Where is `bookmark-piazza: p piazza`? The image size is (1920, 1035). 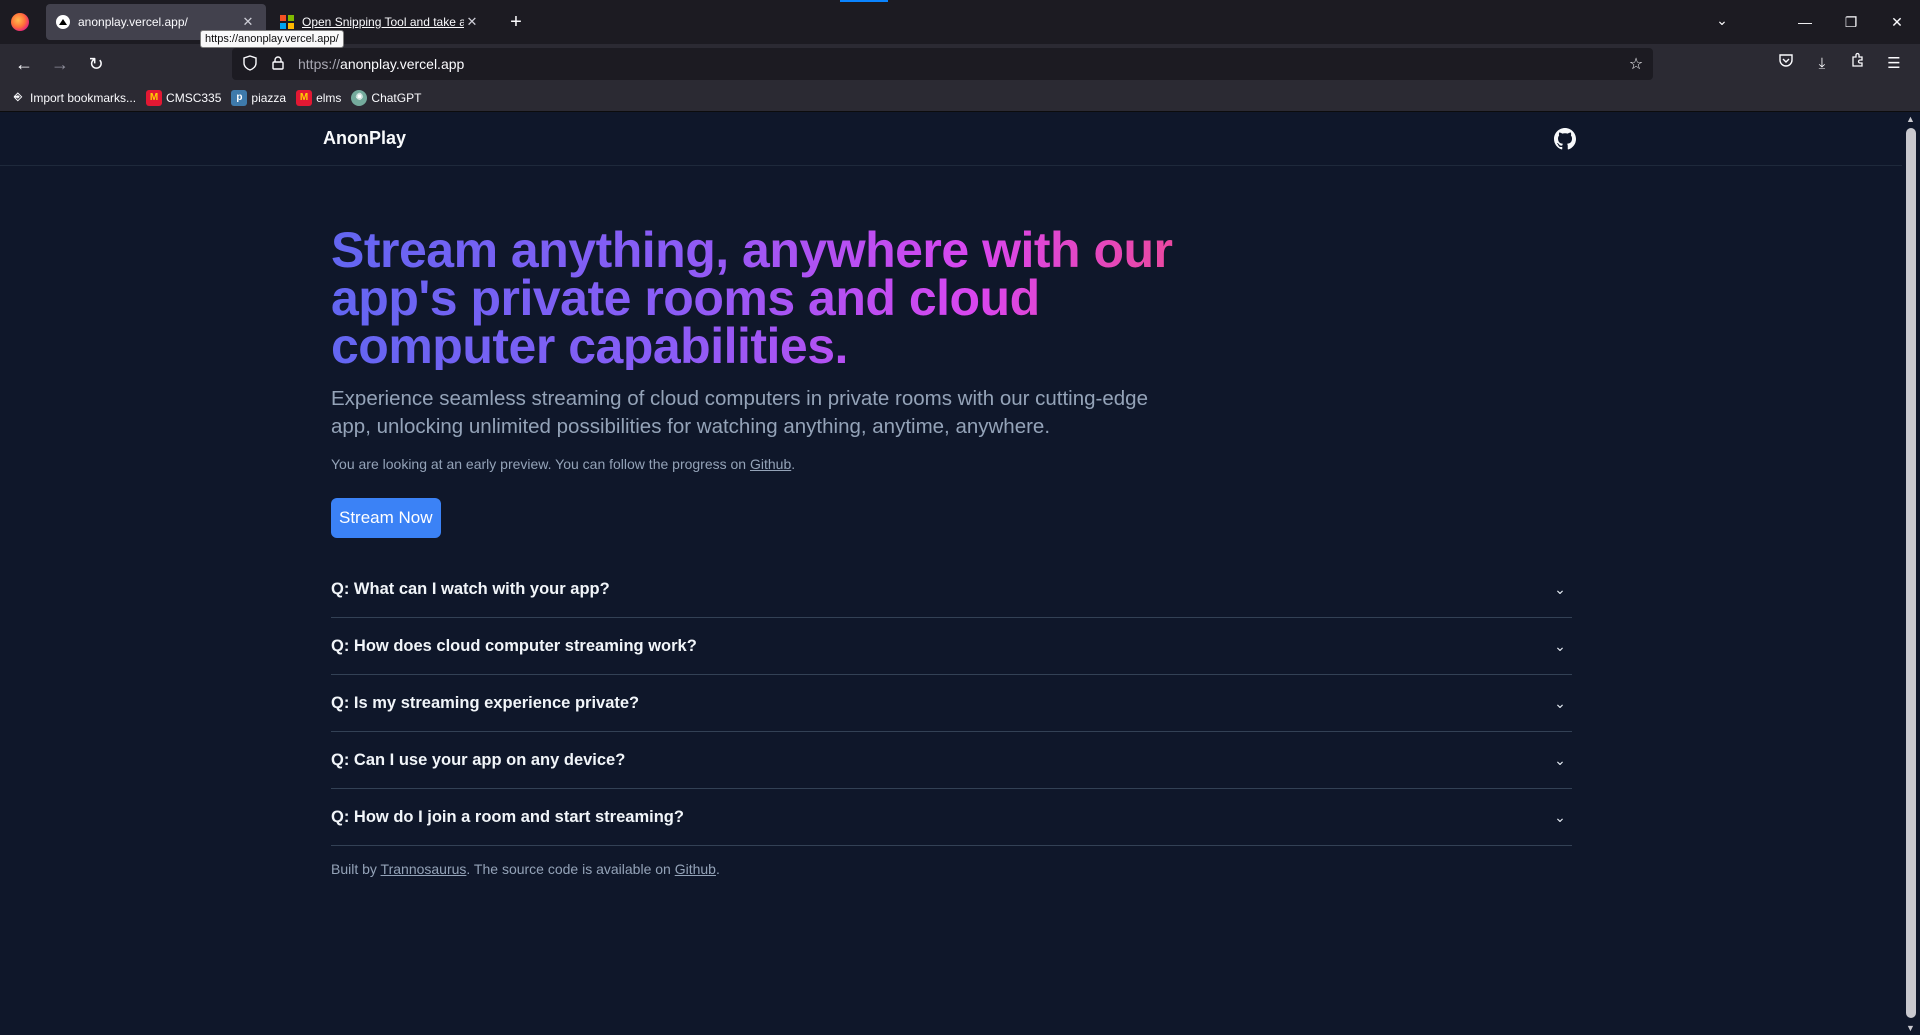
bookmark-piazza: p piazza is located at coordinates (258, 97).